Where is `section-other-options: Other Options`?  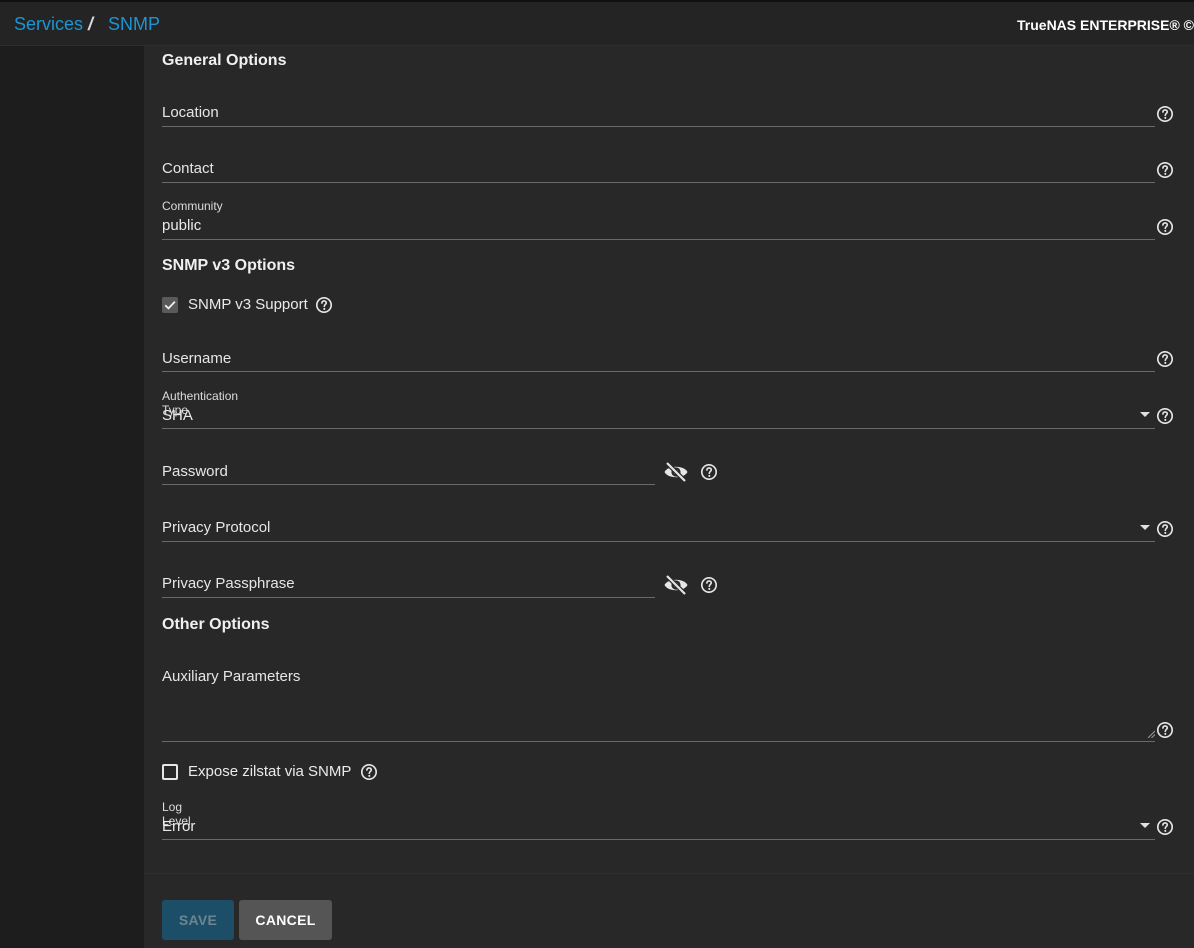
section-other-options: Other Options is located at coordinates (216, 624).